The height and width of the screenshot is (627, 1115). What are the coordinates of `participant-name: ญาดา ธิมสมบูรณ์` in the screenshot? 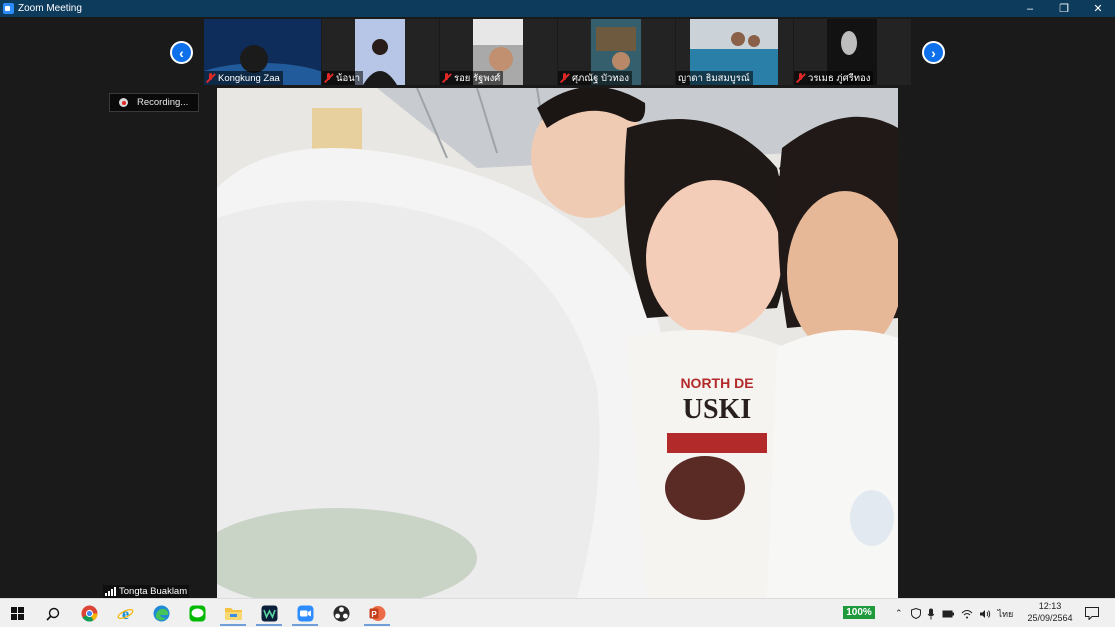 It's located at (714, 78).